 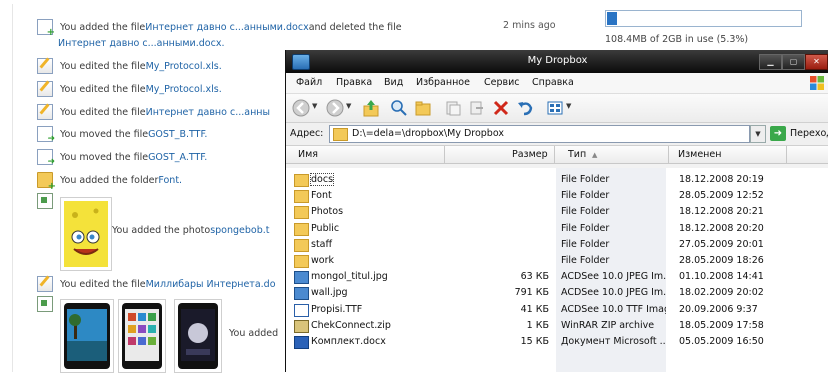 I want to click on address-dropdown-icon: ▼, so click(x=758, y=134).